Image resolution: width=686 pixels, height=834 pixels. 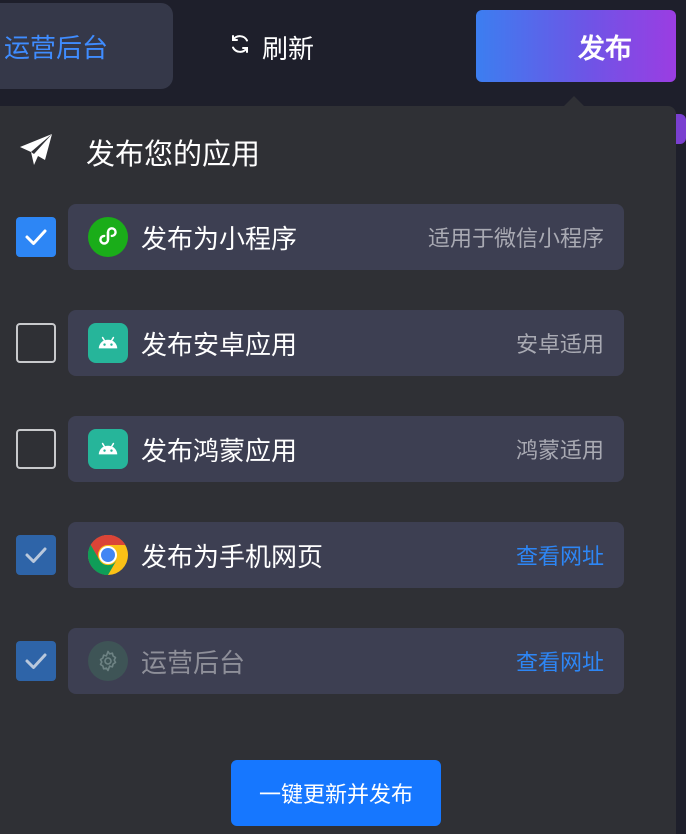 I want to click on refresh-icon, so click(x=240, y=47).